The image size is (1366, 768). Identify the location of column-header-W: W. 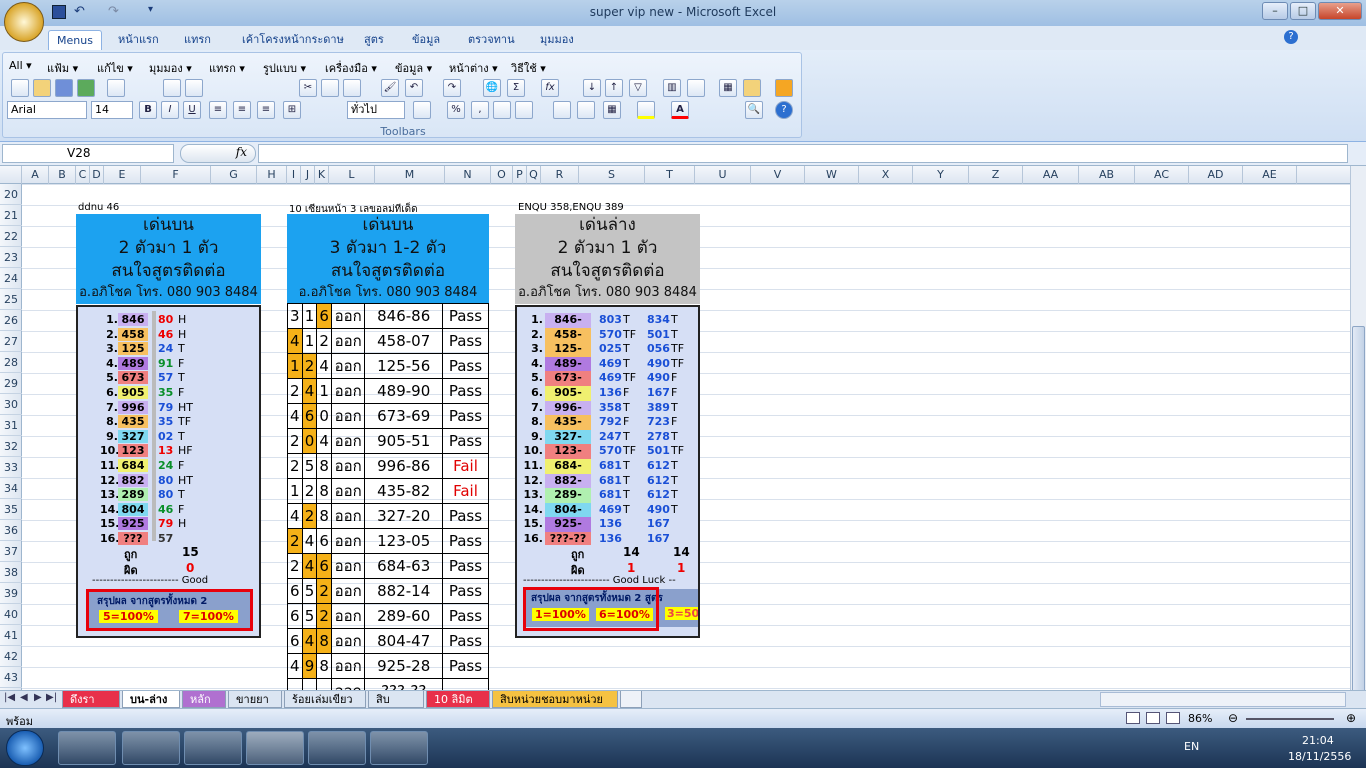
(832, 175).